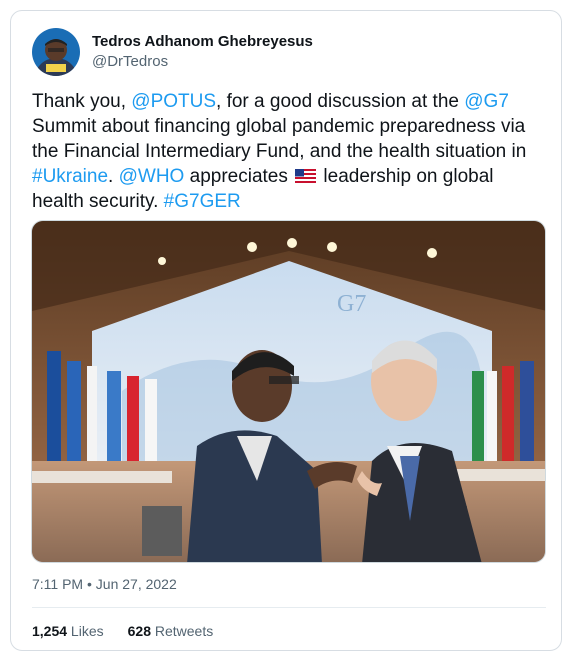  Describe the element at coordinates (122, 631) in the screenshot. I see `tweet-stats: 1,254 Likes 628 Retweets` at that location.